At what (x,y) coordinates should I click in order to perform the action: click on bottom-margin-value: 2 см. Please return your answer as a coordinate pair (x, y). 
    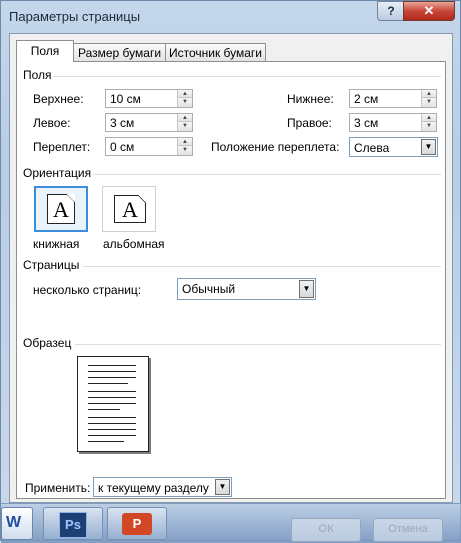
    Looking at the image, I should click on (366, 99).